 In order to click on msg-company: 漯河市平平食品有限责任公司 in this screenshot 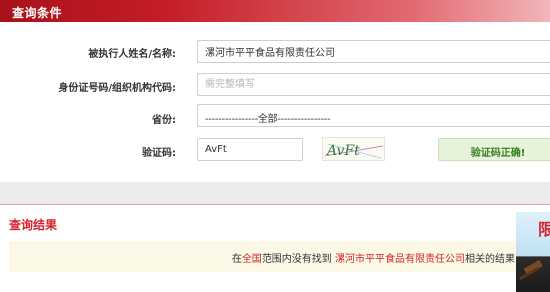, I will do `click(400, 259)`.